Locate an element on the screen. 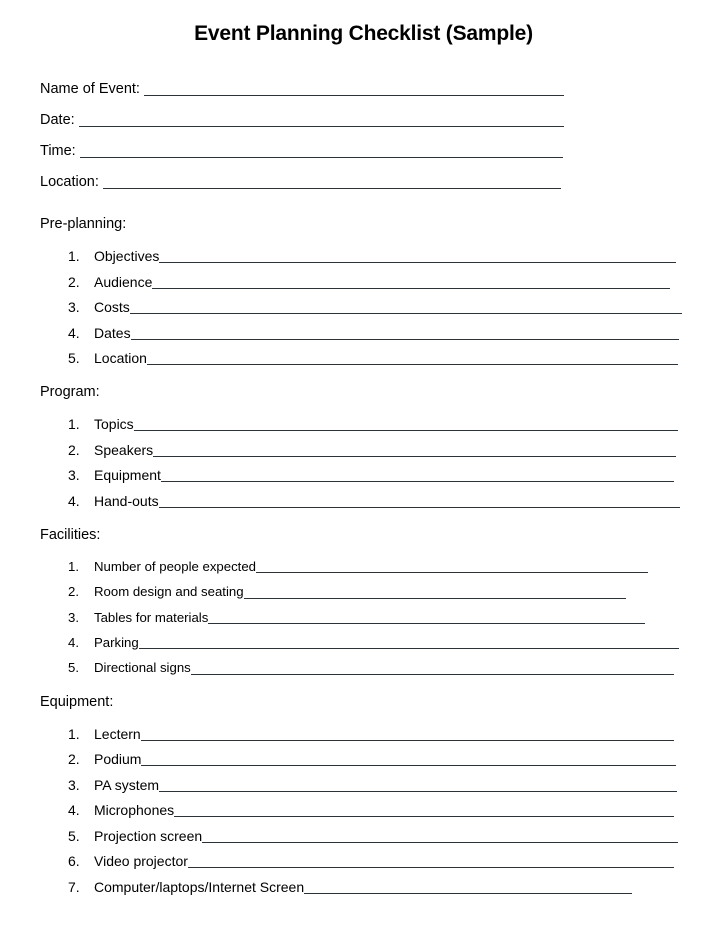 The image size is (727, 941). field-label: Location: is located at coordinates (69, 181).